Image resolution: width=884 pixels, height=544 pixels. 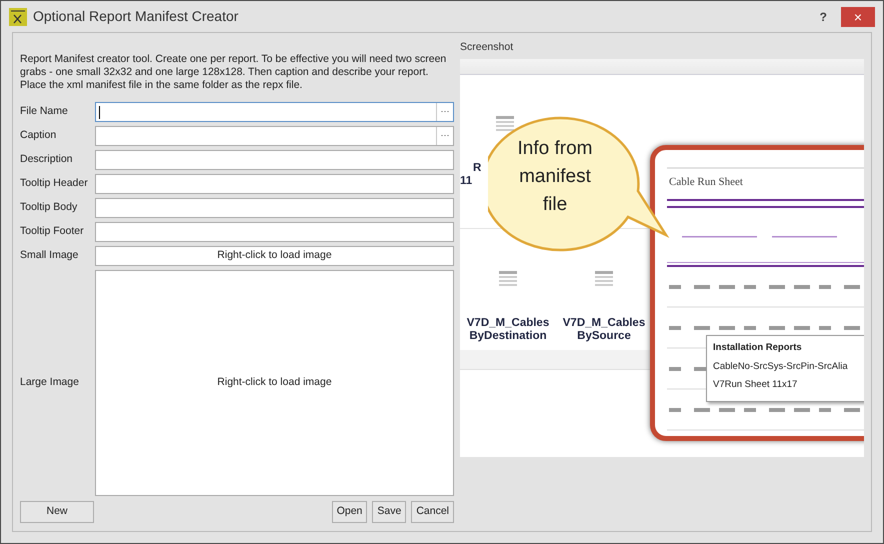 What do you see at coordinates (47, 160) in the screenshot?
I see `field-label: Description` at bounding box center [47, 160].